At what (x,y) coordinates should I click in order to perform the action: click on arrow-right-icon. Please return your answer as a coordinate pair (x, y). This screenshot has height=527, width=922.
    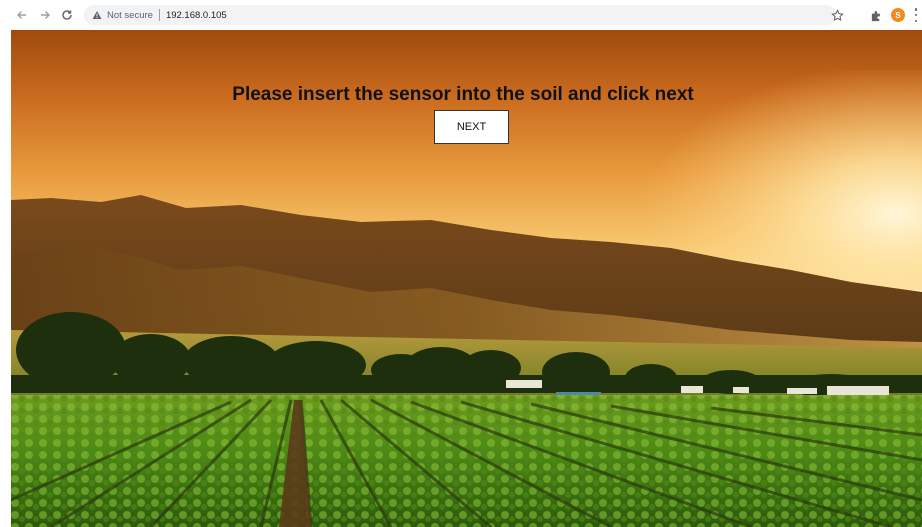
    Looking at the image, I should click on (45, 15).